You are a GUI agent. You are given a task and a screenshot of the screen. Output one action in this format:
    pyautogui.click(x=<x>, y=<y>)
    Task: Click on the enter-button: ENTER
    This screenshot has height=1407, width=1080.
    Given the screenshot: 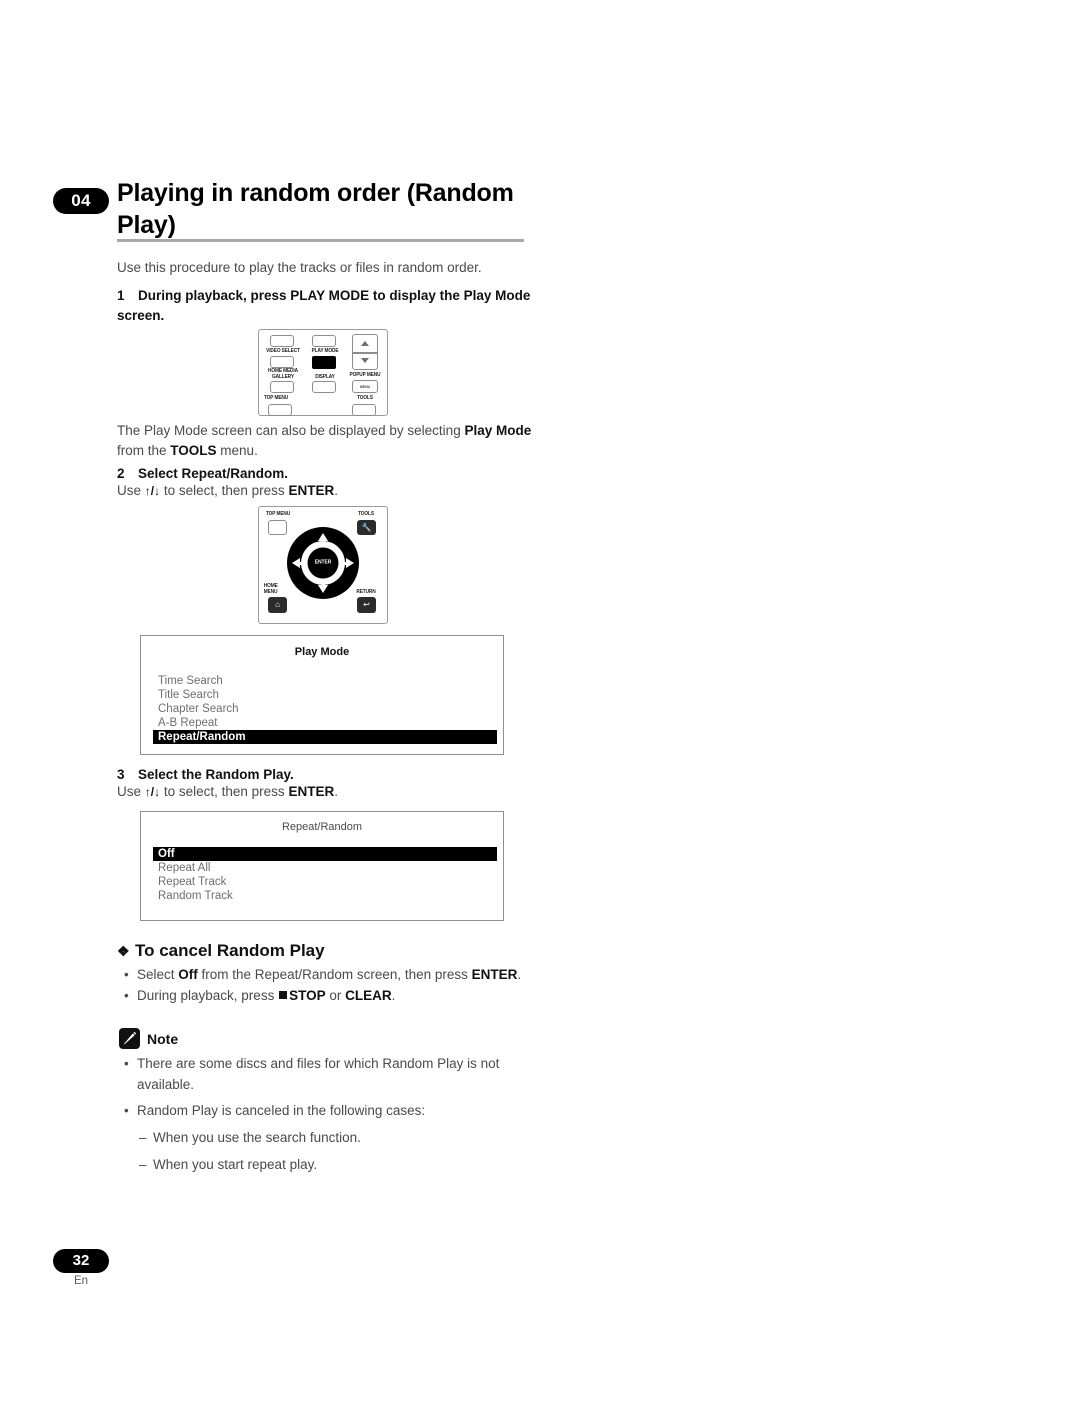 What is the action you would take?
    pyautogui.click(x=323, y=563)
    